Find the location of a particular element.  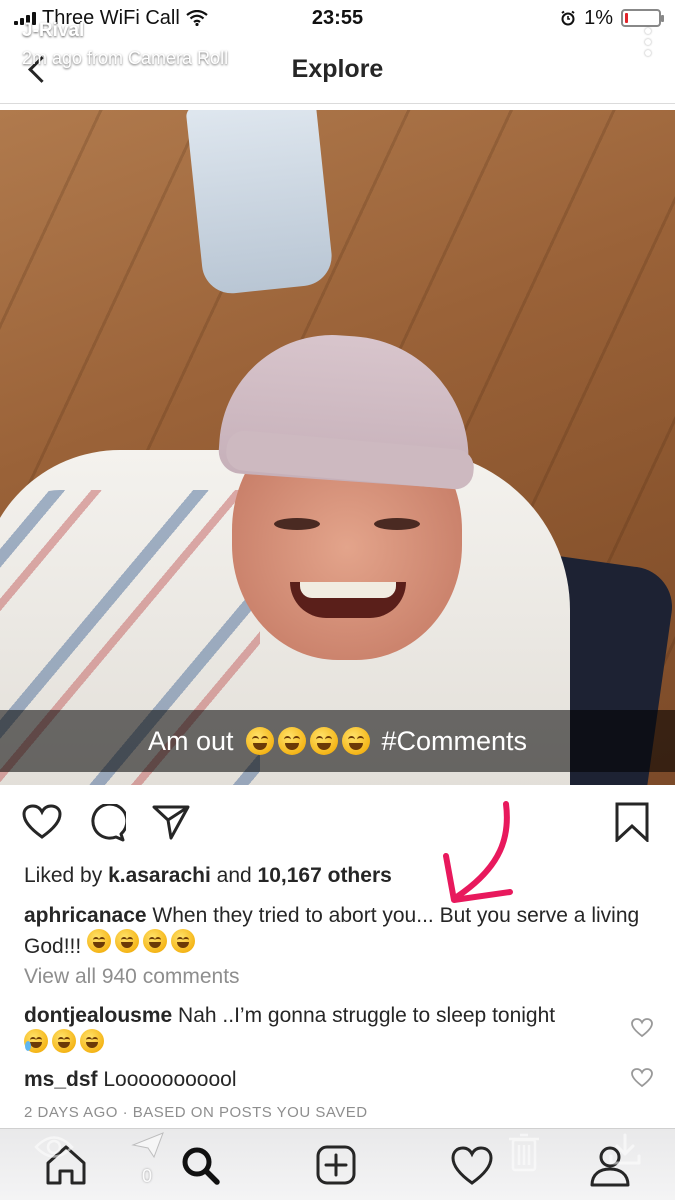

battery-percent: 1% is located at coordinates (598, 17).